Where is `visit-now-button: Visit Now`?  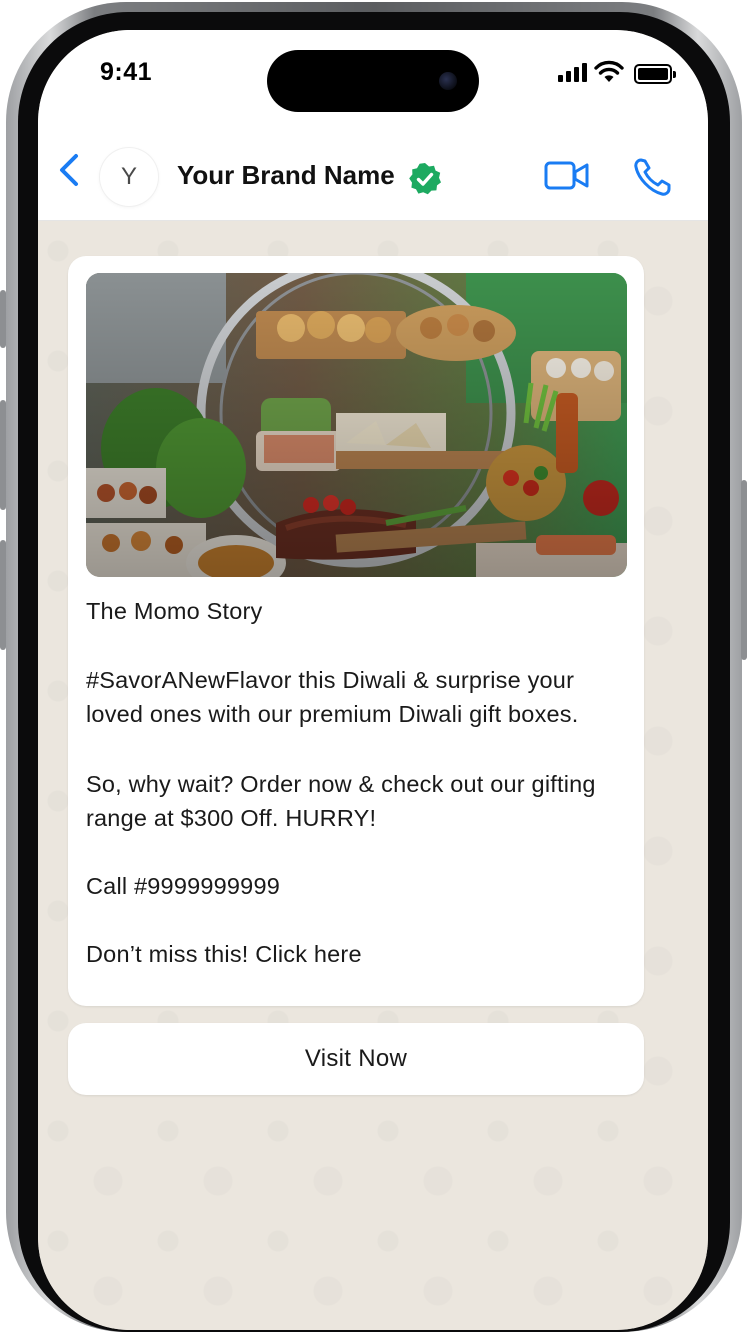 visit-now-button: Visit Now is located at coordinates (356, 1059).